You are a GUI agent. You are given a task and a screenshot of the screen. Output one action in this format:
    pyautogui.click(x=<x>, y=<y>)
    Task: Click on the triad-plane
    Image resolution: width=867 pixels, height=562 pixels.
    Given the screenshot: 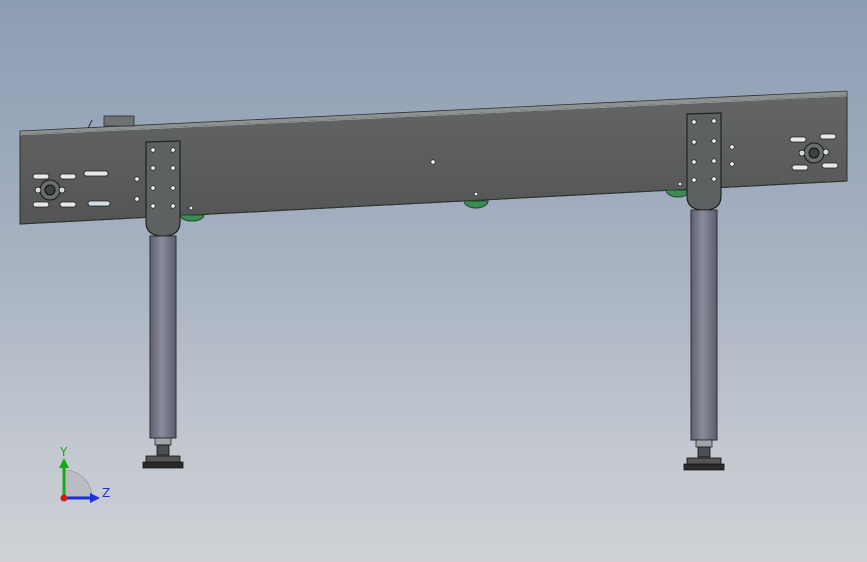 What is the action you would take?
    pyautogui.click(x=78, y=484)
    